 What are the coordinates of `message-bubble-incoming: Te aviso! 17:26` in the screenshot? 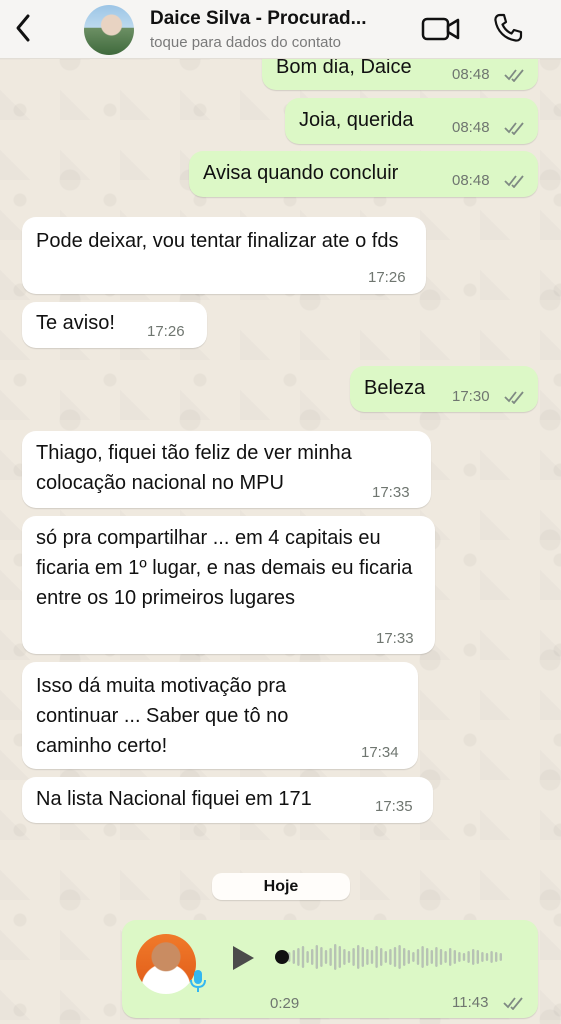 It's located at (114, 325).